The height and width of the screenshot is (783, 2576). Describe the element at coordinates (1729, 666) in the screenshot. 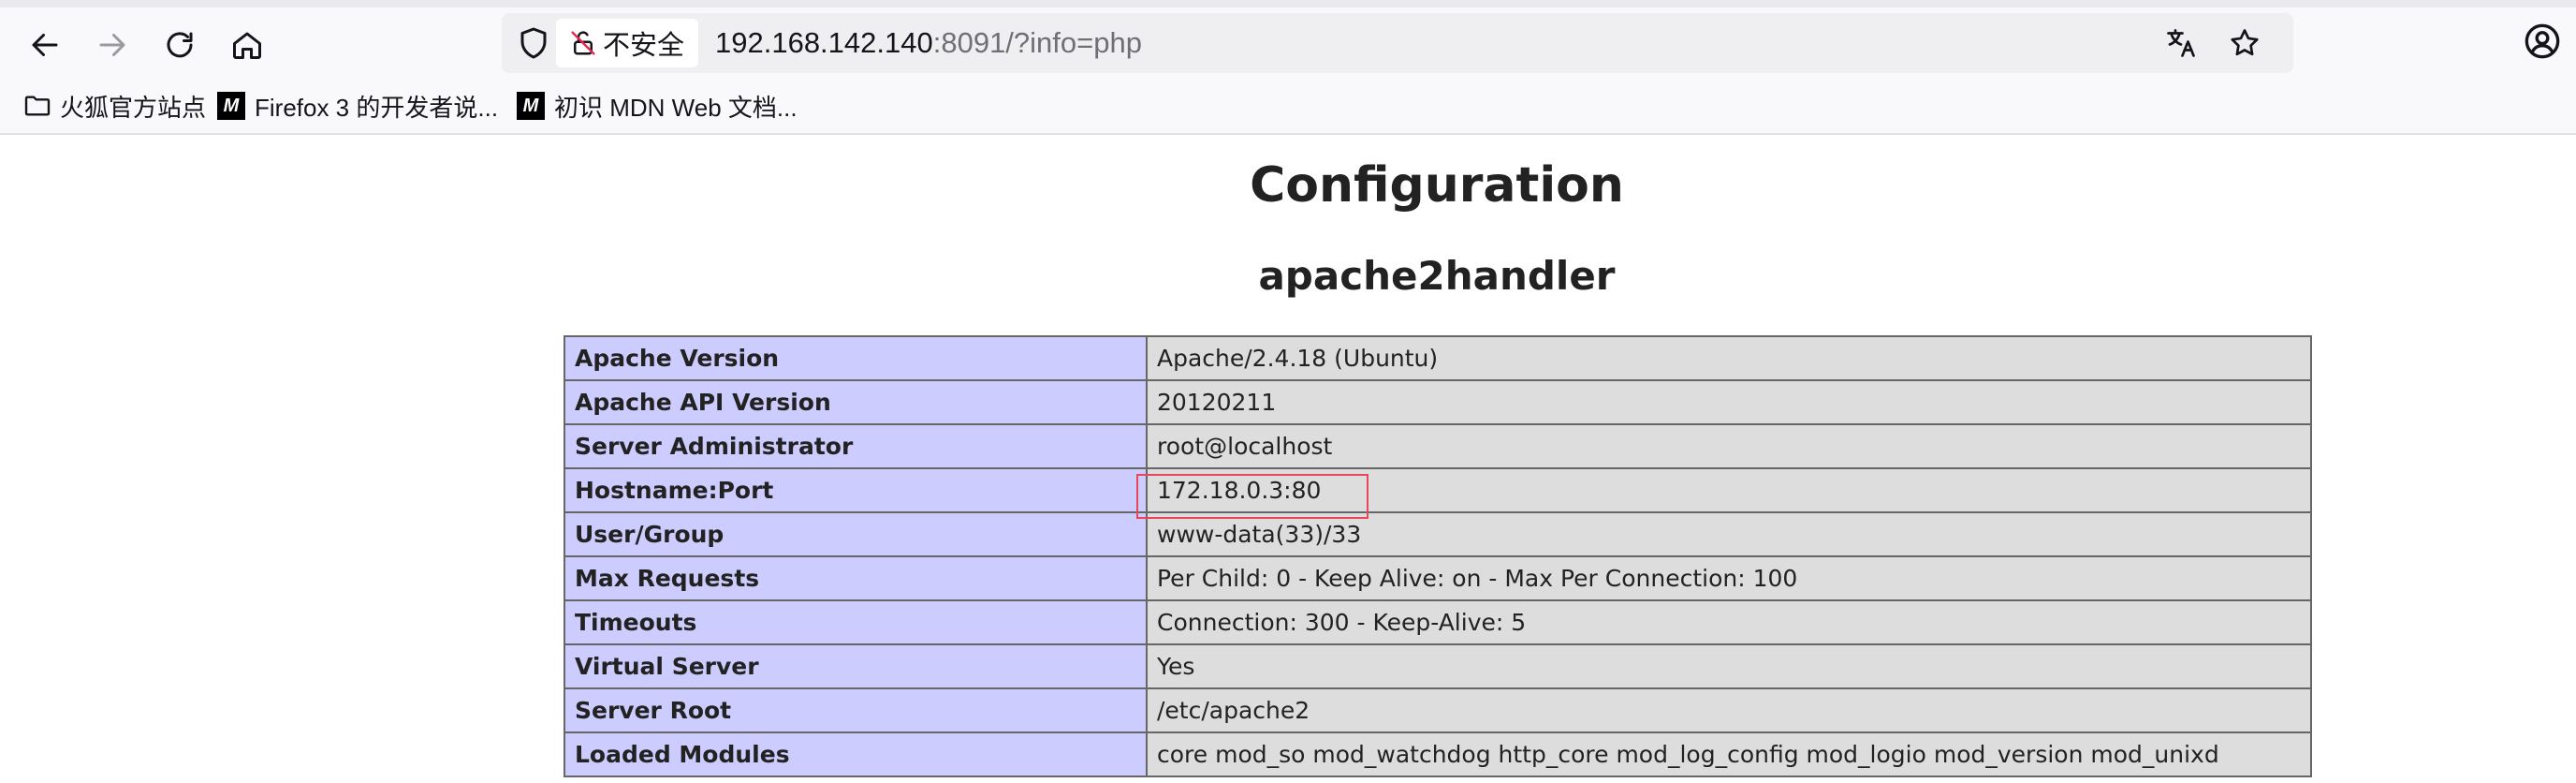

I see `config-value: Yes` at that location.